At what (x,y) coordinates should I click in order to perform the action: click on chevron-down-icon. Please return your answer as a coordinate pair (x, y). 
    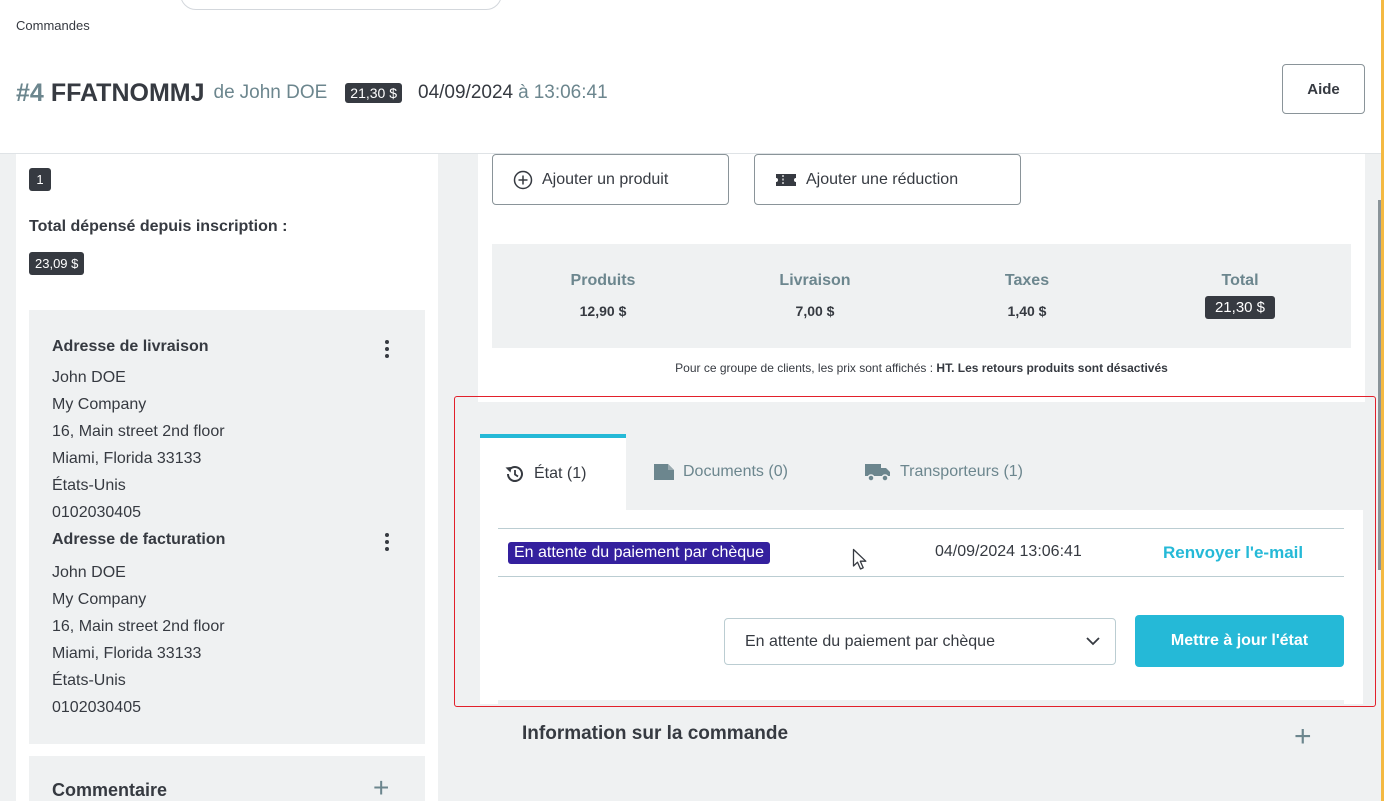
    Looking at the image, I should click on (1093, 641).